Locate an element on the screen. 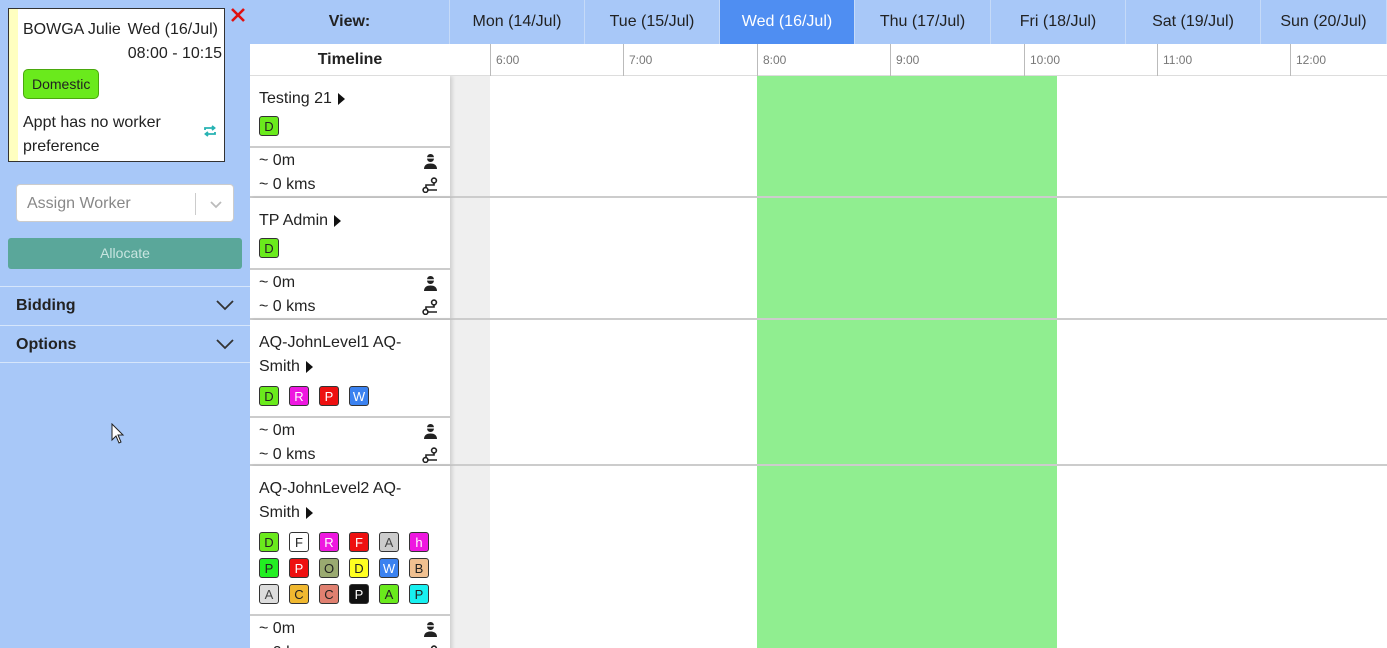  appointment-client: BOWGA Julie is located at coordinates (72, 29).